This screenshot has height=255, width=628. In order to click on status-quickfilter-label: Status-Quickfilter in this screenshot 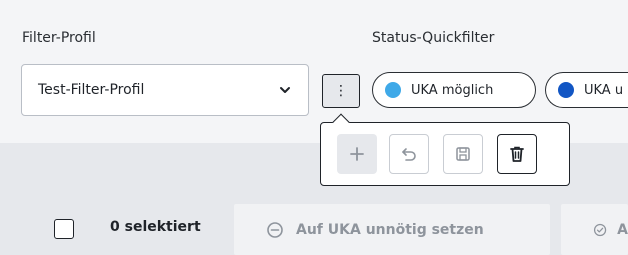, I will do `click(433, 38)`.